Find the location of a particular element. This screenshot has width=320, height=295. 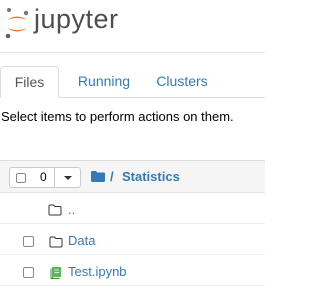

header: jupyter is located at coordinates (132, 26).